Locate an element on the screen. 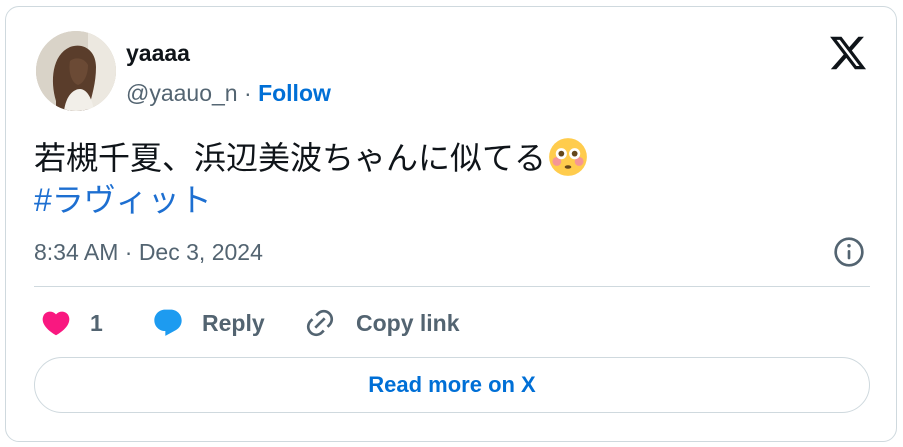  like-count: 1 is located at coordinates (96, 322).